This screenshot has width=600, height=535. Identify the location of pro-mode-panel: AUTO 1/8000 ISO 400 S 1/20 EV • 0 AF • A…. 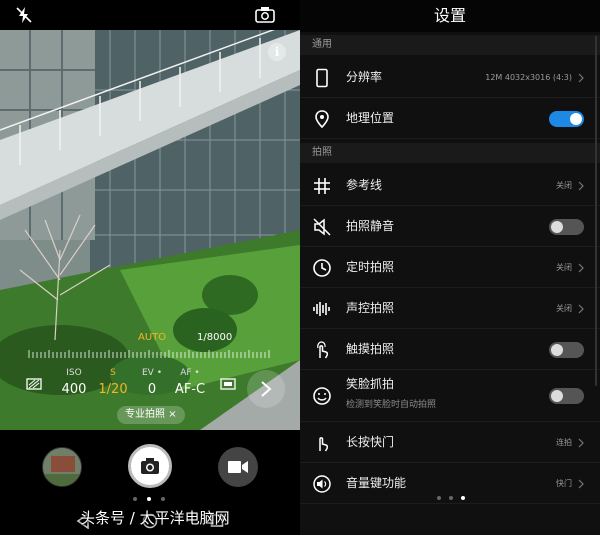
(150, 380).